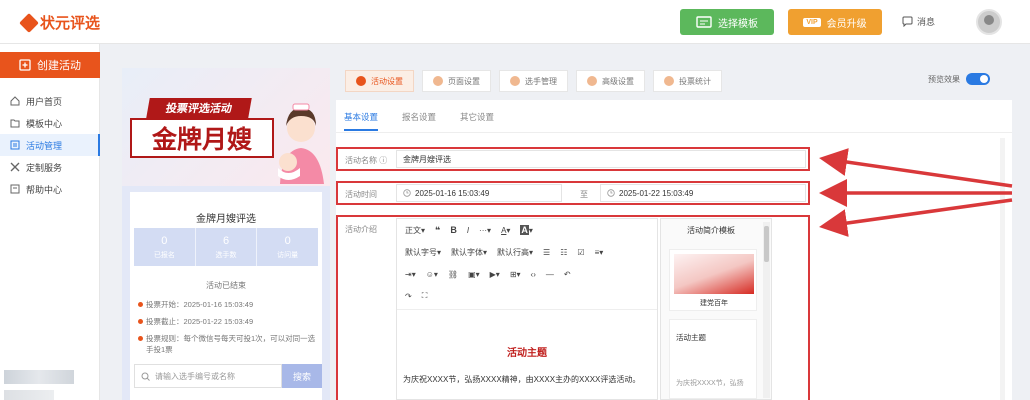 Image resolution: width=1030 pixels, height=400 pixels. I want to click on start-time-input: 2025-01-16 15:03:49, so click(479, 193).